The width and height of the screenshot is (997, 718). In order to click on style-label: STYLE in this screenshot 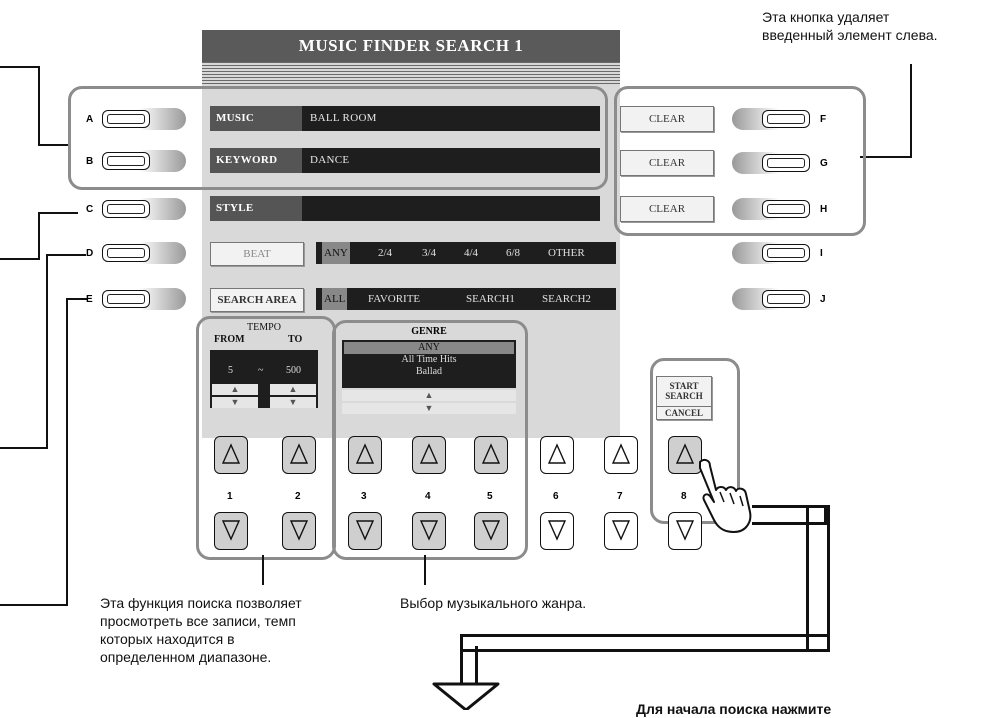, I will do `click(256, 208)`.